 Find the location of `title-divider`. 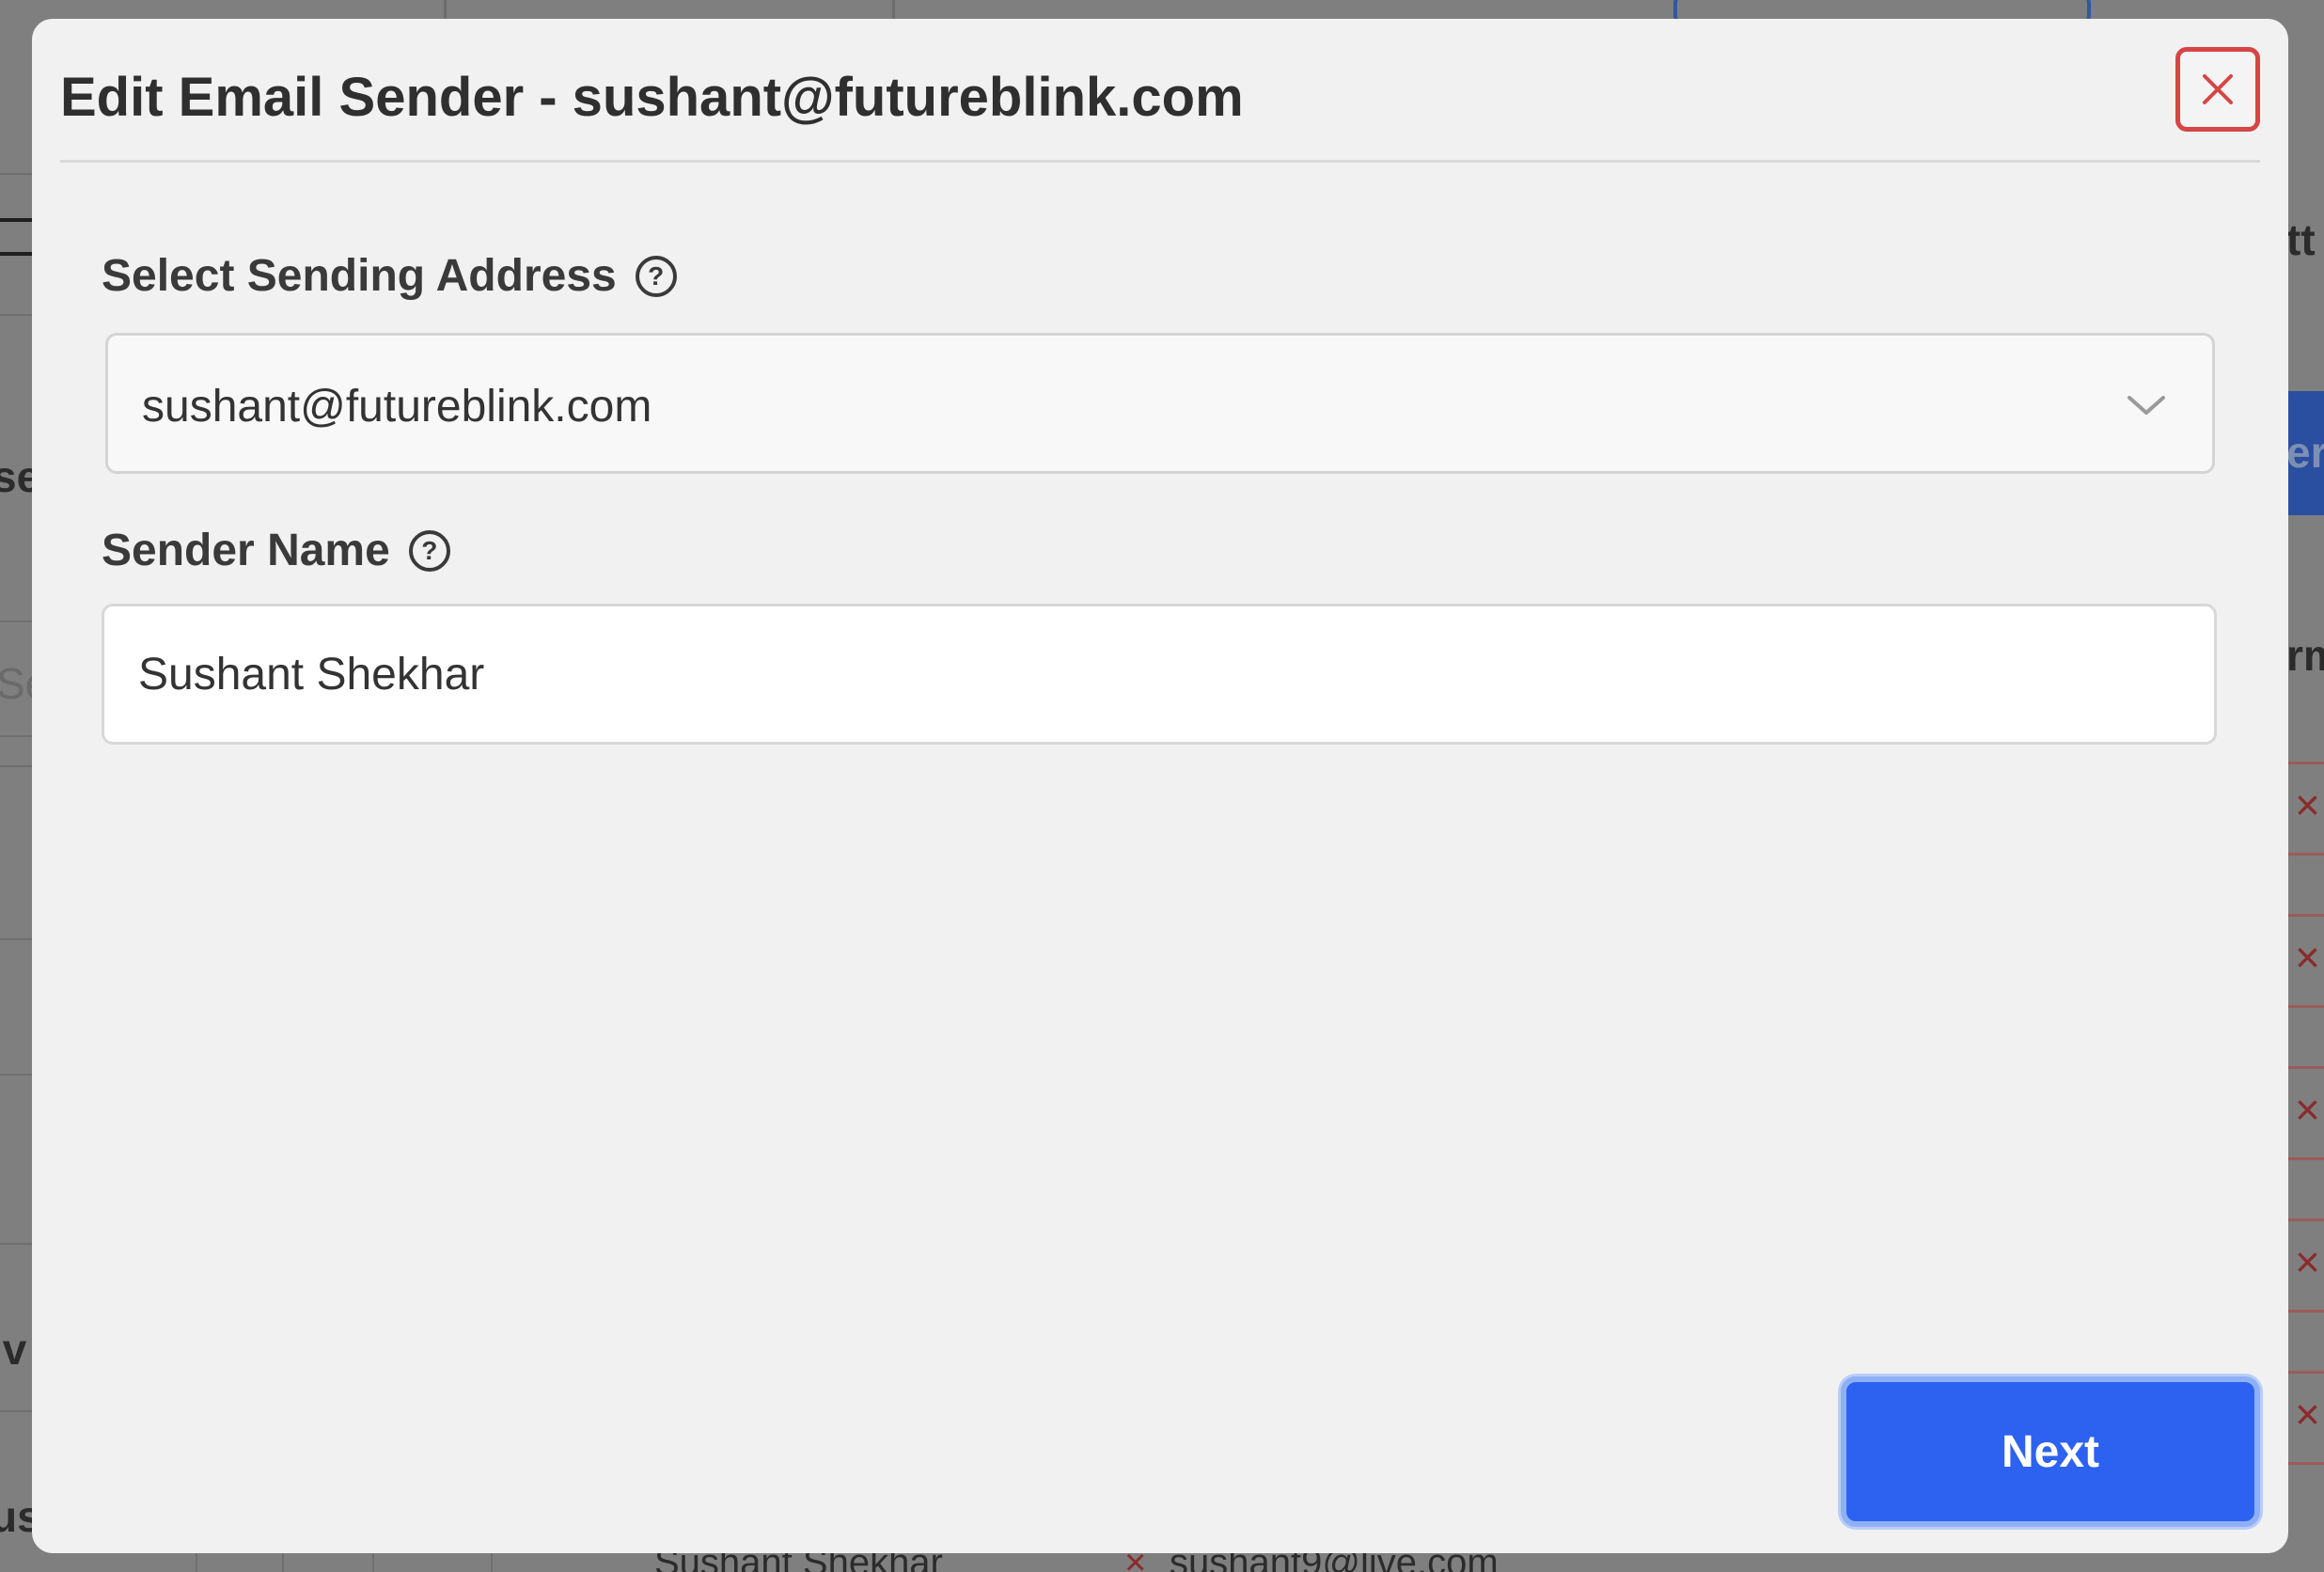

title-divider is located at coordinates (1160, 161).